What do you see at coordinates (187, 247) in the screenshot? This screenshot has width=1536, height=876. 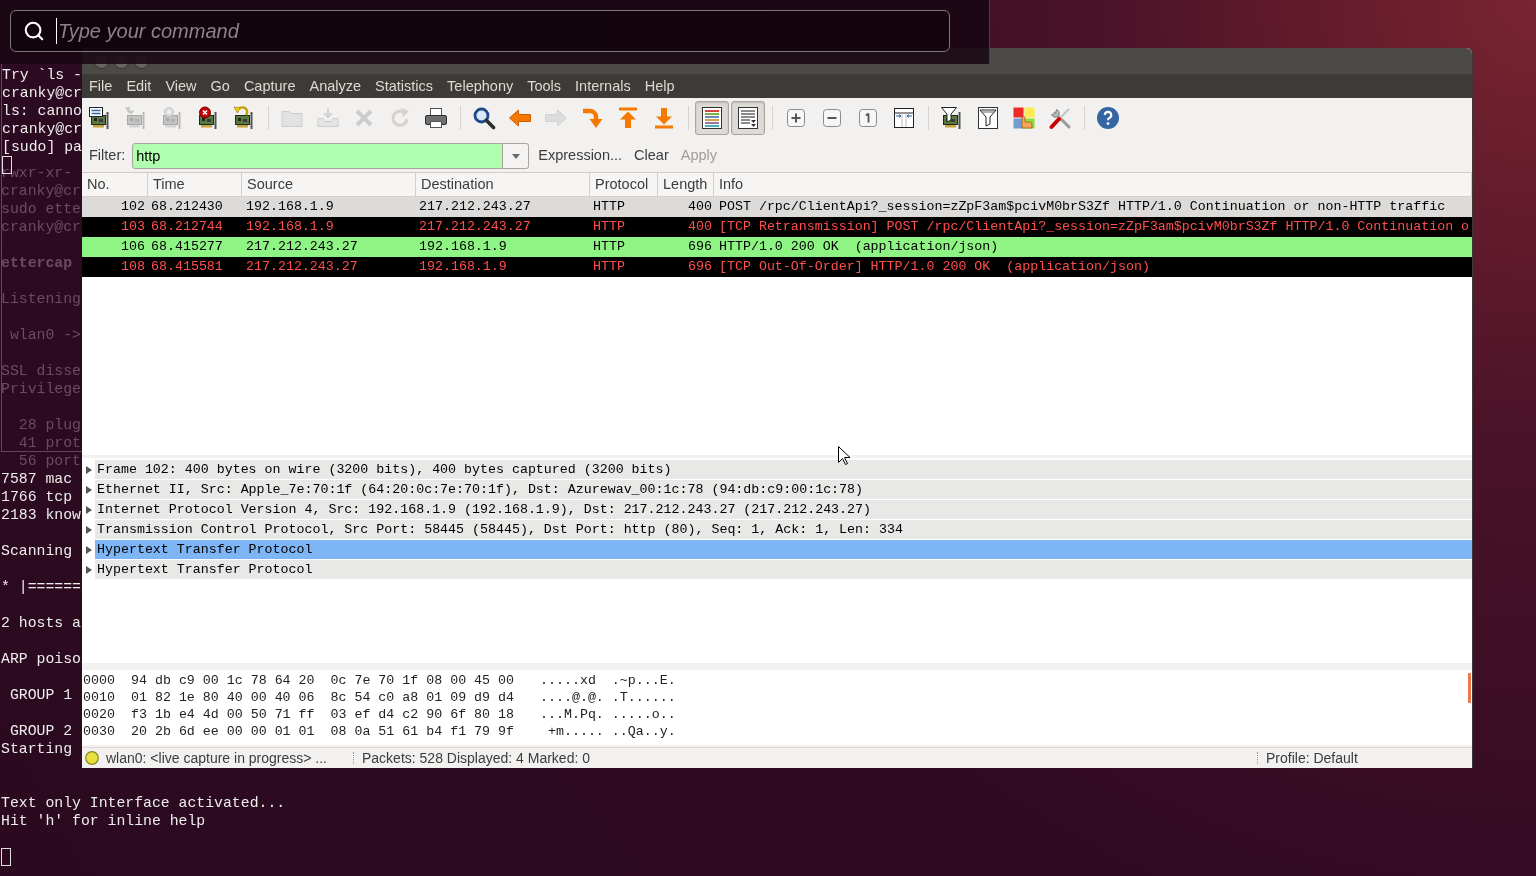 I see `table-cell-text: 68.415277` at bounding box center [187, 247].